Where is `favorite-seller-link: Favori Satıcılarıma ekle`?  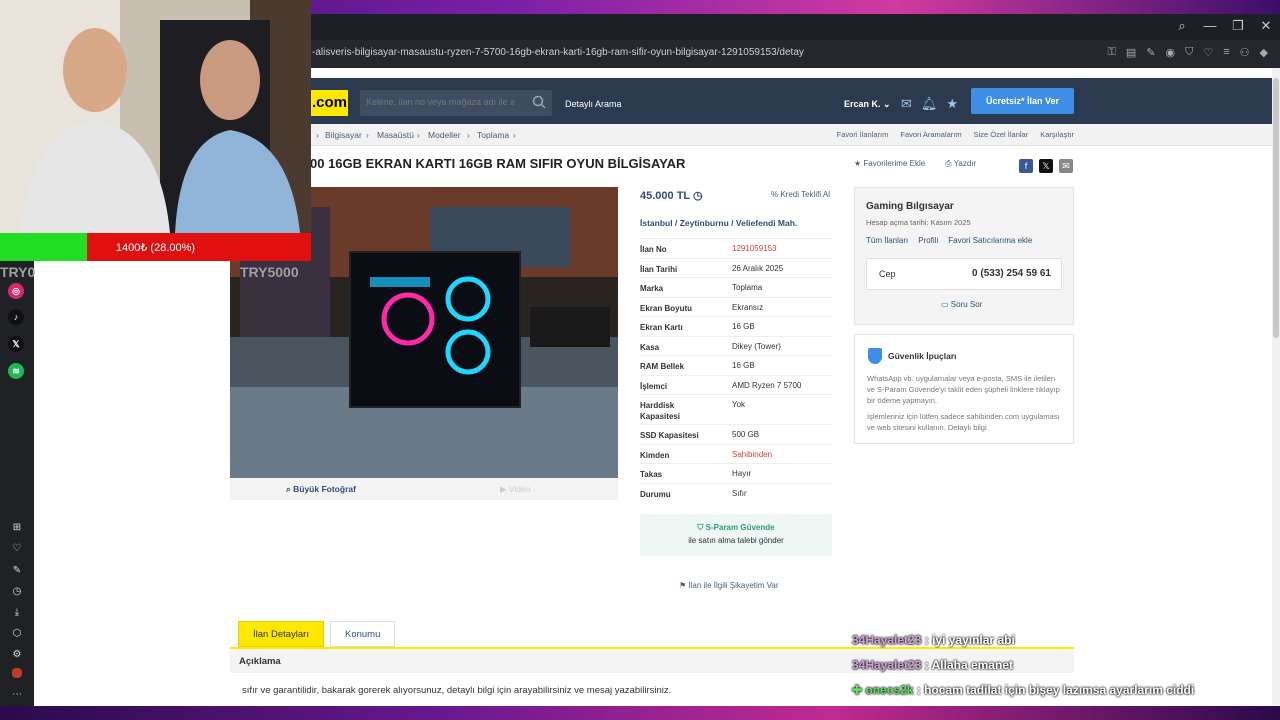
favorite-seller-link: Favori Satıcılarıma ekle is located at coordinates (990, 240).